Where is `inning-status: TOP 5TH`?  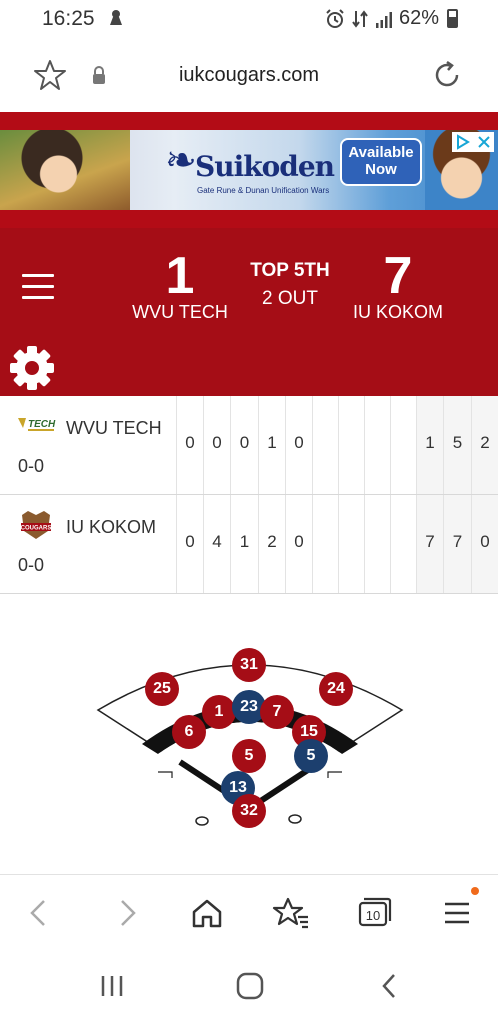 inning-status: TOP 5TH is located at coordinates (290, 270).